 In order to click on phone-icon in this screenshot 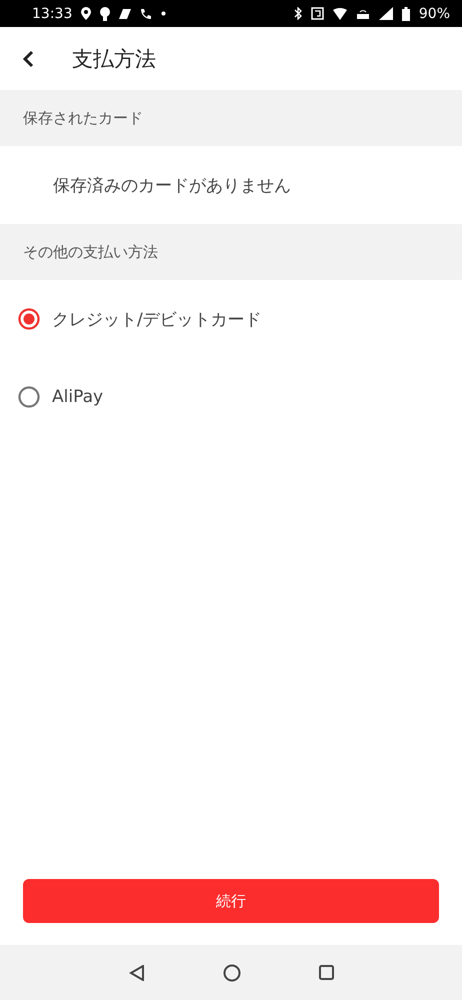, I will do `click(146, 14)`.